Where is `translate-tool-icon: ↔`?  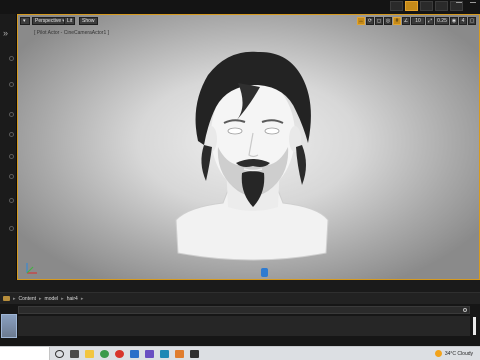
translate-tool-icon: ↔ is located at coordinates (361, 21).